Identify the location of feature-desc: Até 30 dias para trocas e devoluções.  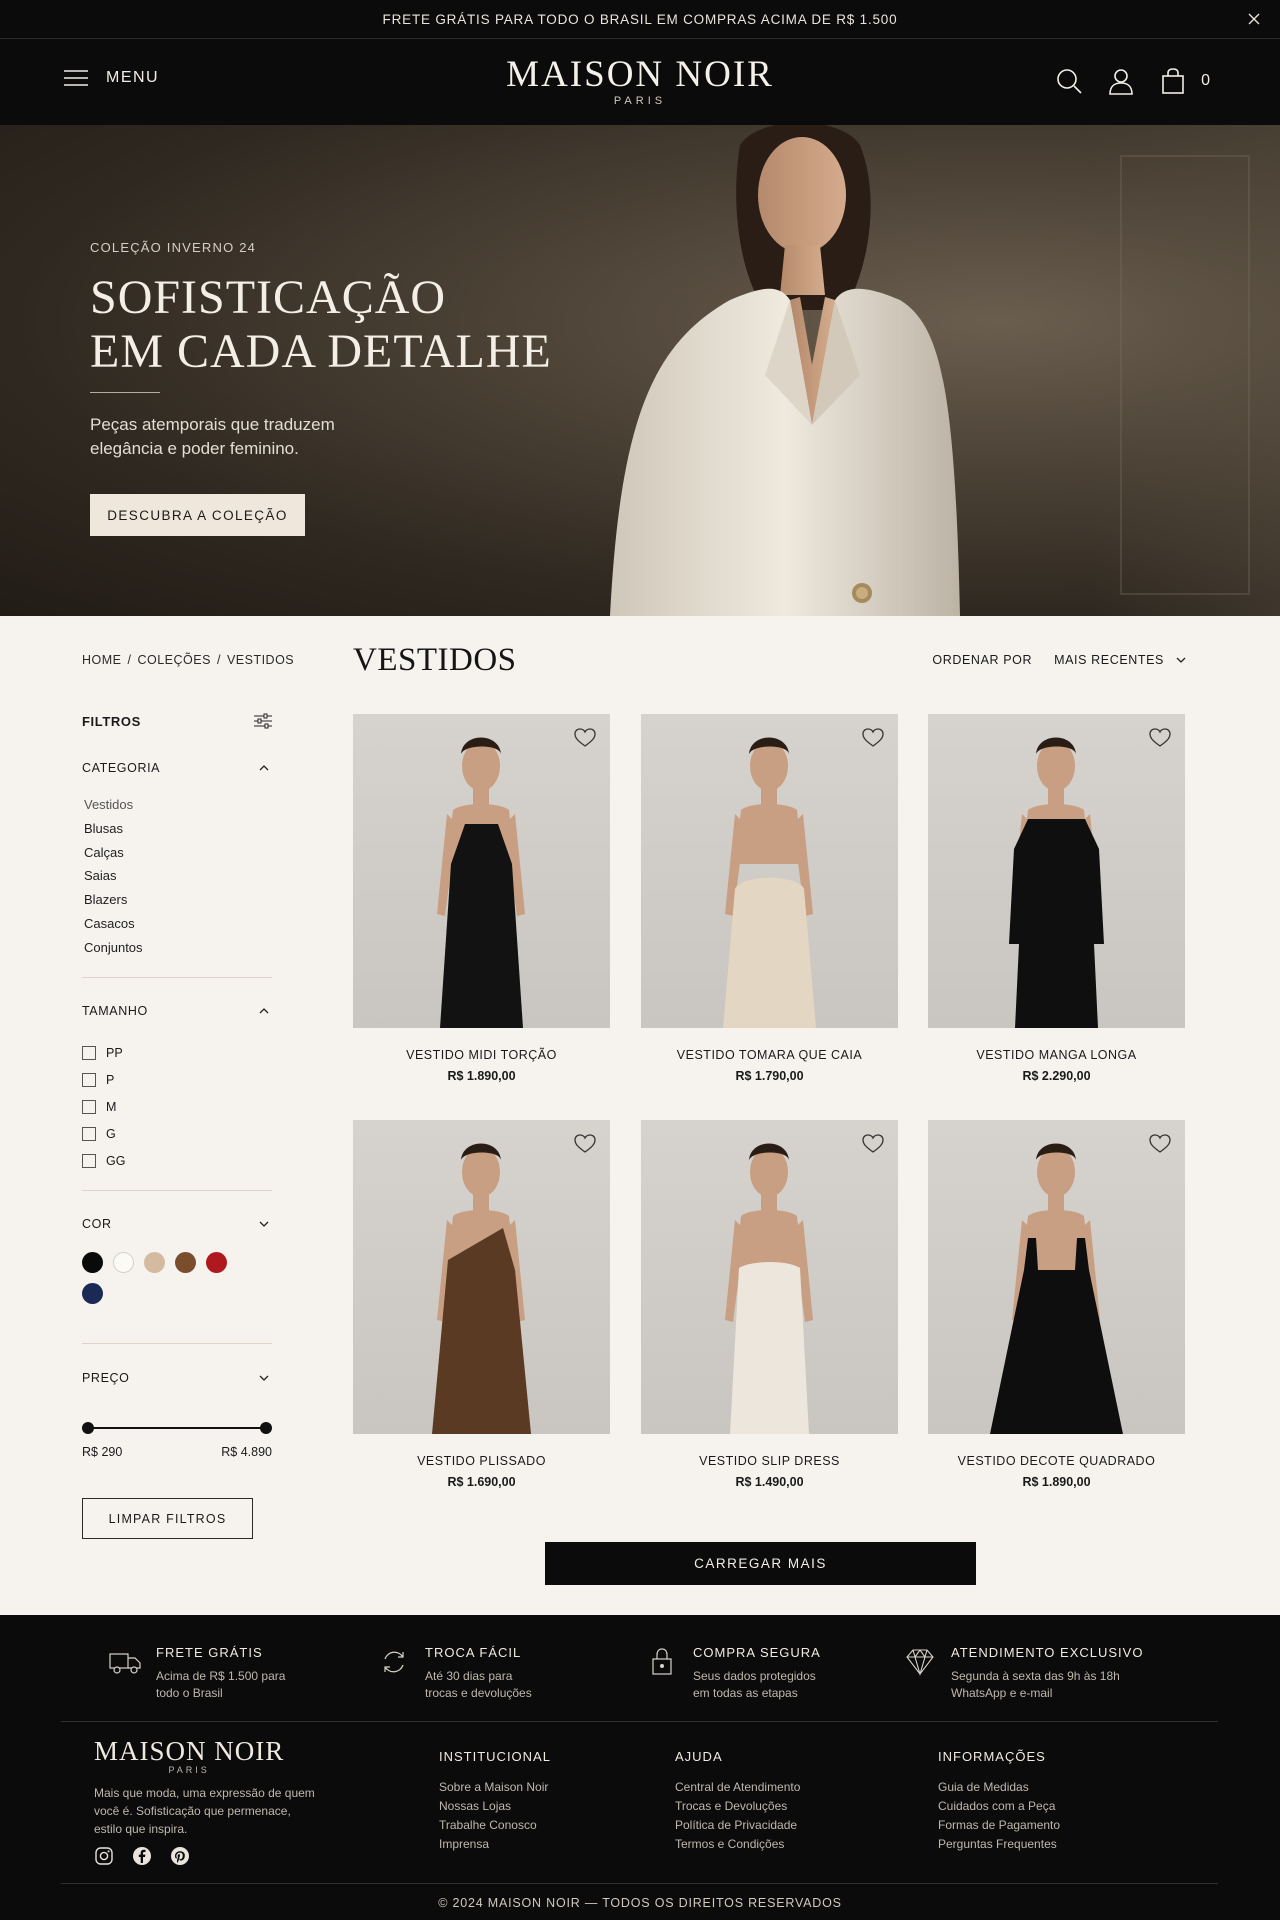
(478, 1685).